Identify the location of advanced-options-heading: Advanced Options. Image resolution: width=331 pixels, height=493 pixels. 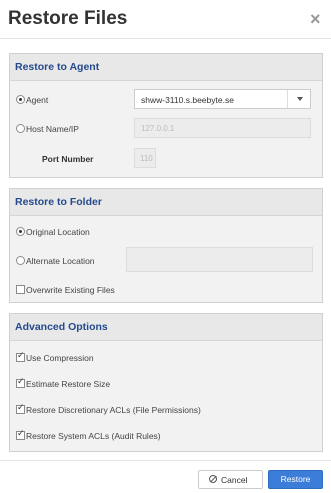
(166, 327).